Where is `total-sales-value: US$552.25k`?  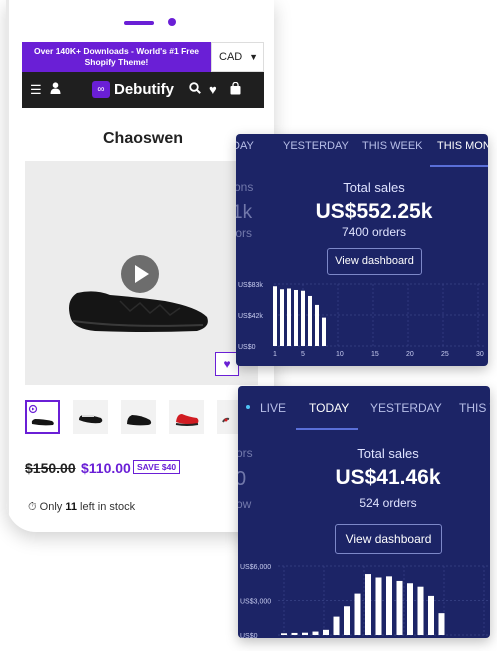
total-sales-value: US$552.25k is located at coordinates (374, 211).